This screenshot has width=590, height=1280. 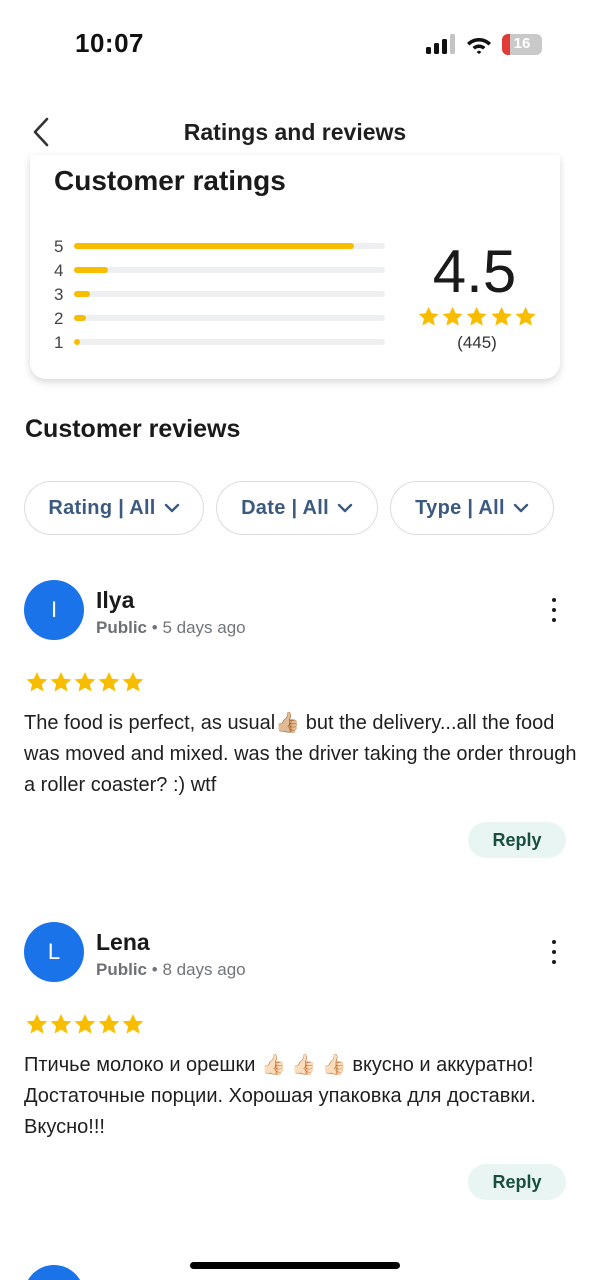 What do you see at coordinates (109, 43) in the screenshot?
I see `status-time: 10:07` at bounding box center [109, 43].